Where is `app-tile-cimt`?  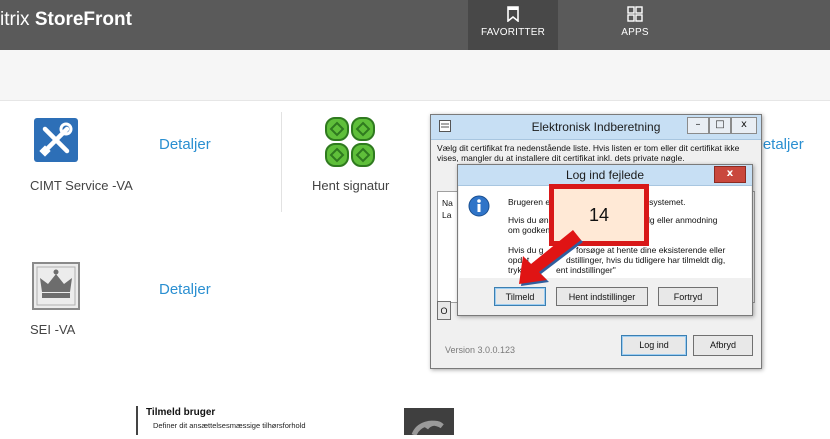 app-tile-cimt is located at coordinates (56, 140).